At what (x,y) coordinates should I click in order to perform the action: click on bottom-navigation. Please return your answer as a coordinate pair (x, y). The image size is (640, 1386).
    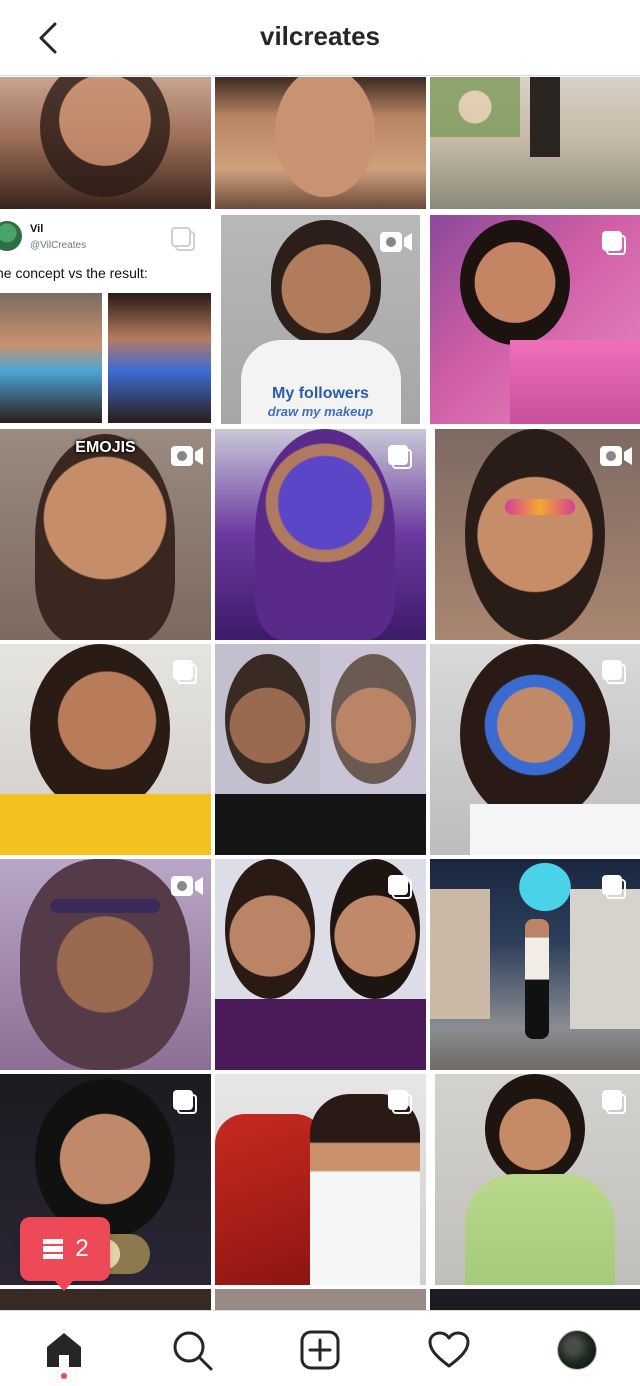
    Looking at the image, I should click on (320, 1348).